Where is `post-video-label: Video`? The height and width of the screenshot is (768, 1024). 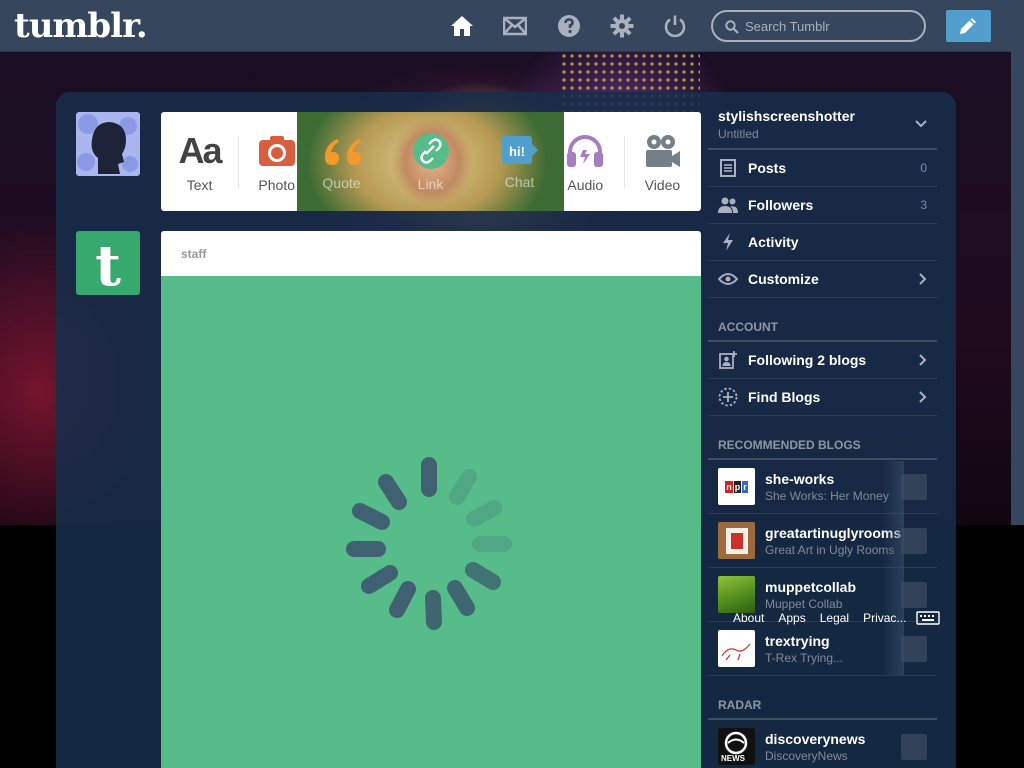 post-video-label: Video is located at coordinates (662, 184).